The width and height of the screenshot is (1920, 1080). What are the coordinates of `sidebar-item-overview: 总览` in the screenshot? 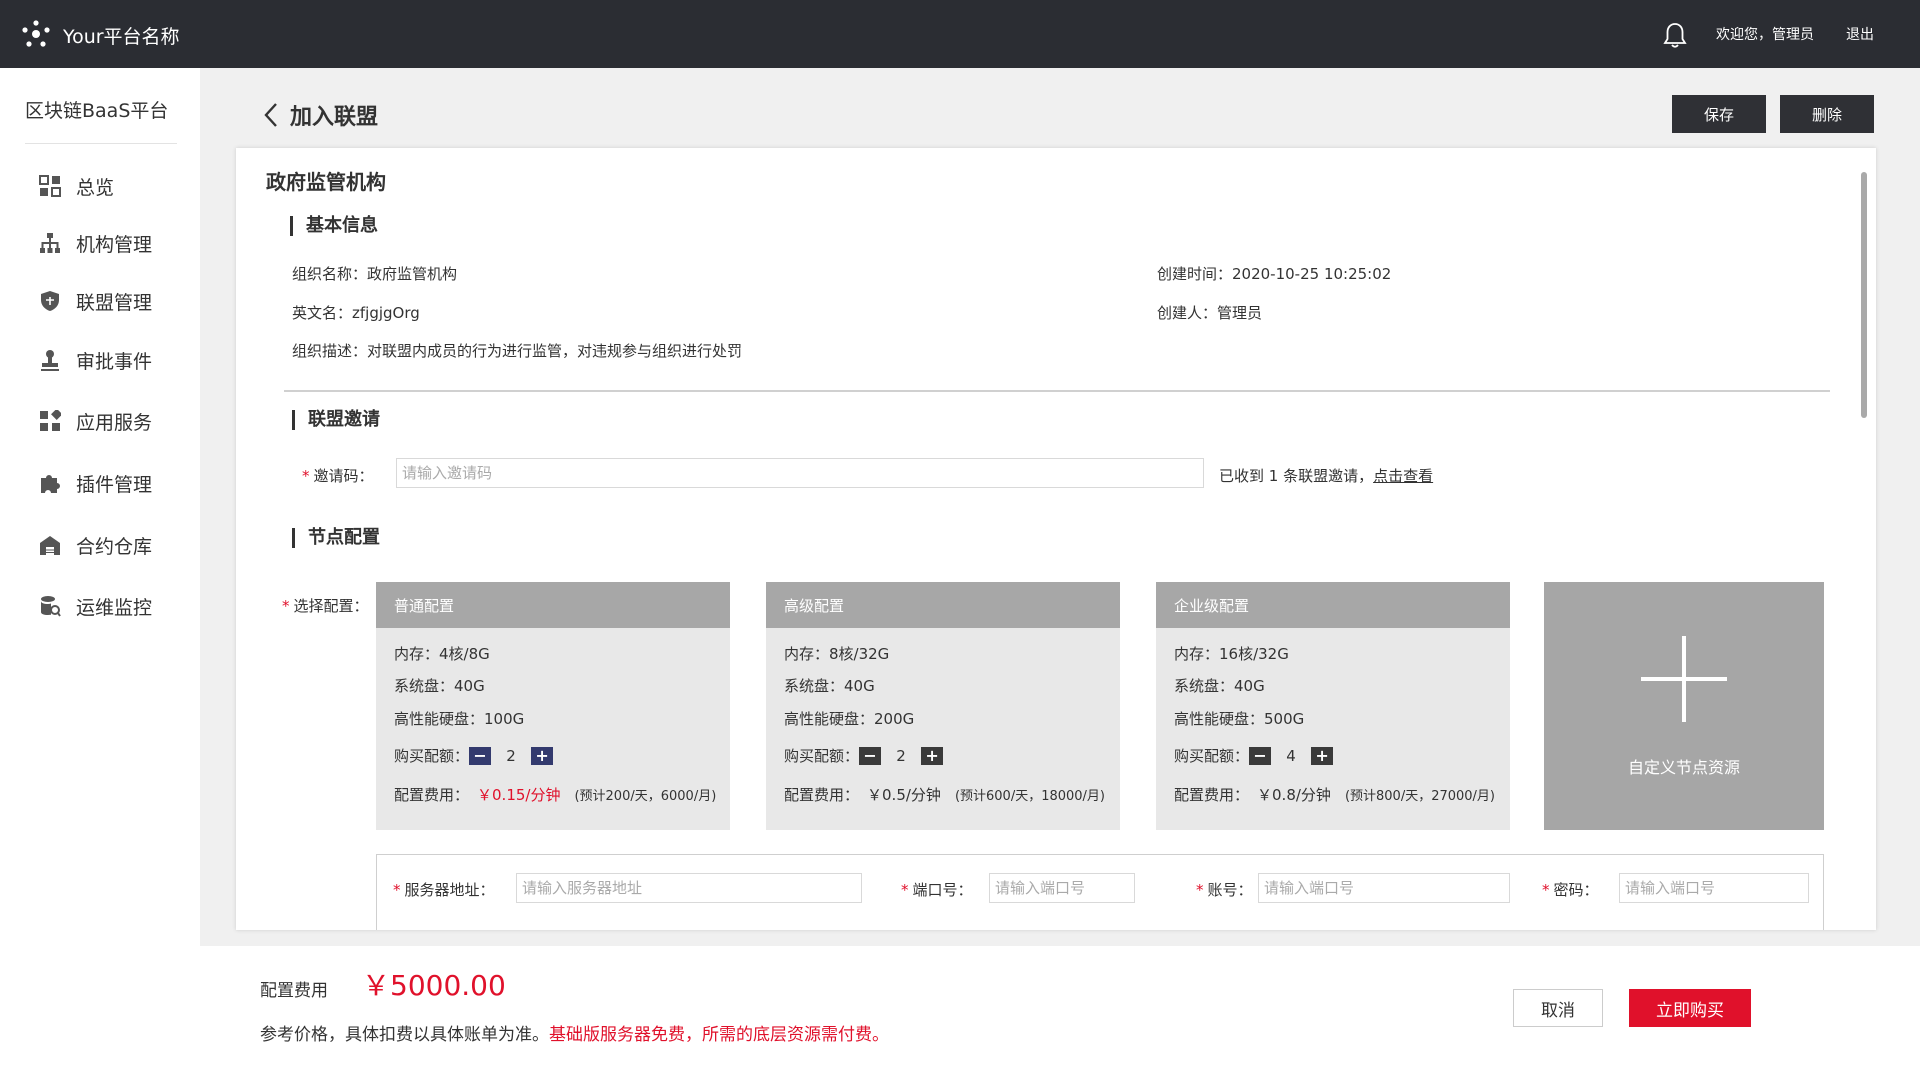 It's located at (76, 186).